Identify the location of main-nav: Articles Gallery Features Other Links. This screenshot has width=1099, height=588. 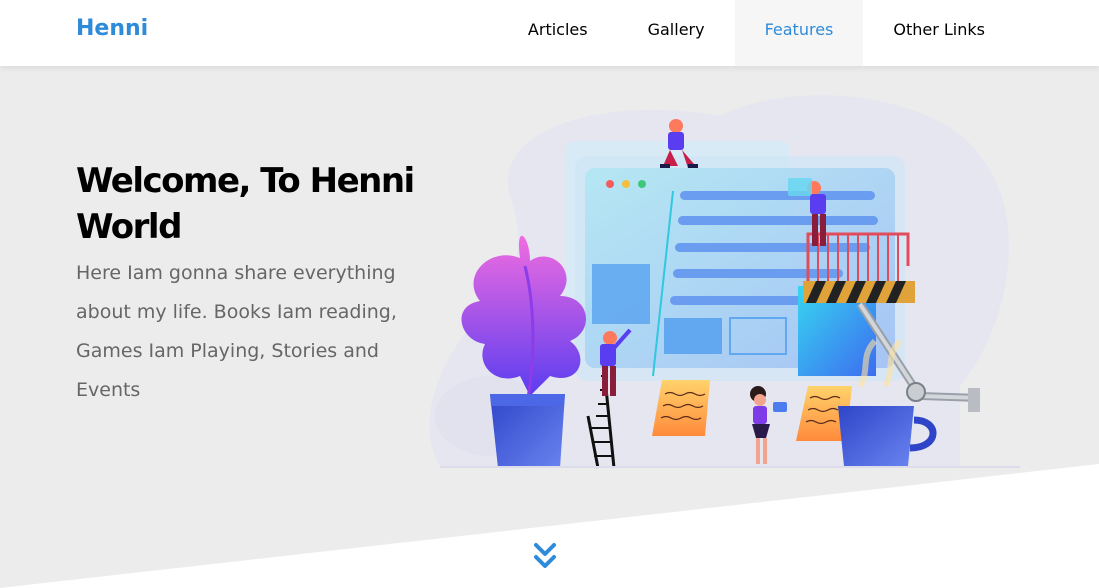
(756, 33).